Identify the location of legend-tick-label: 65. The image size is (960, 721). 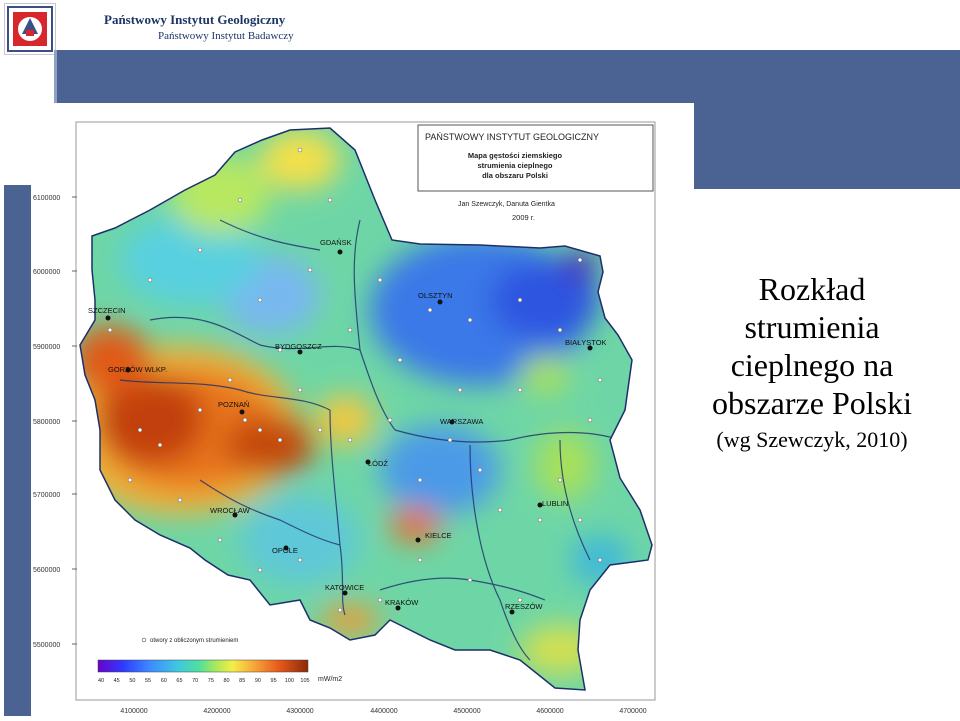
(179, 681).